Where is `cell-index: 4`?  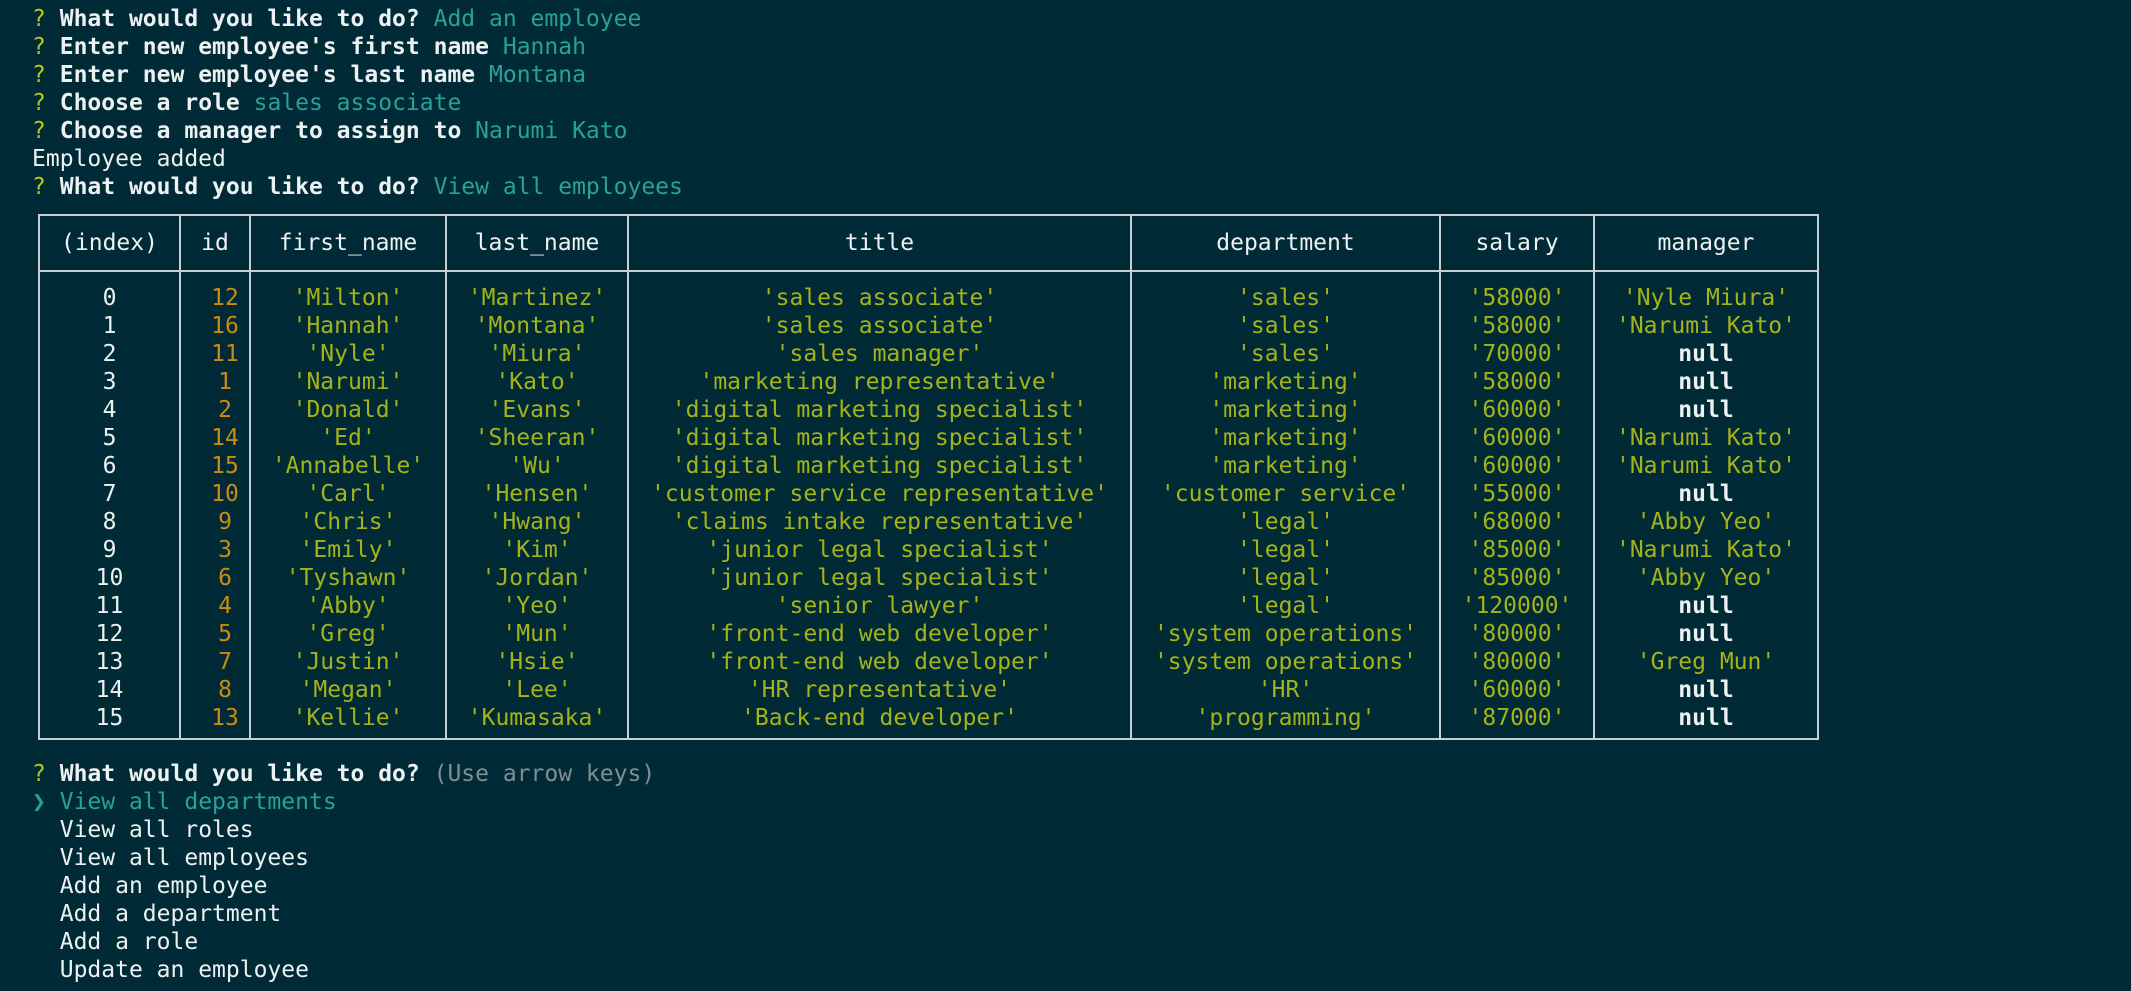
cell-index: 4 is located at coordinates (109, 410).